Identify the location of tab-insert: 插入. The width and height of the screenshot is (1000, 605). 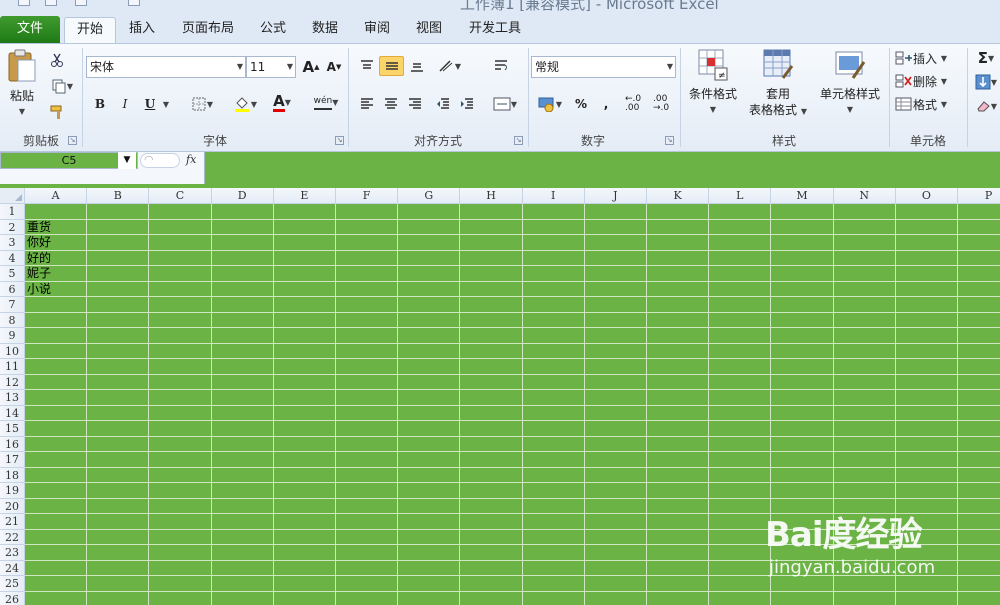
(142, 30).